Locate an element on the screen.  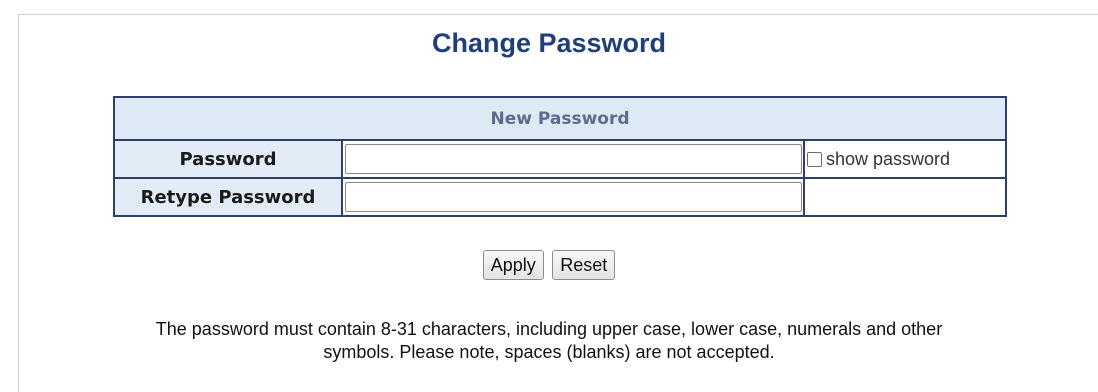
show-password-checkbox is located at coordinates (814, 159).